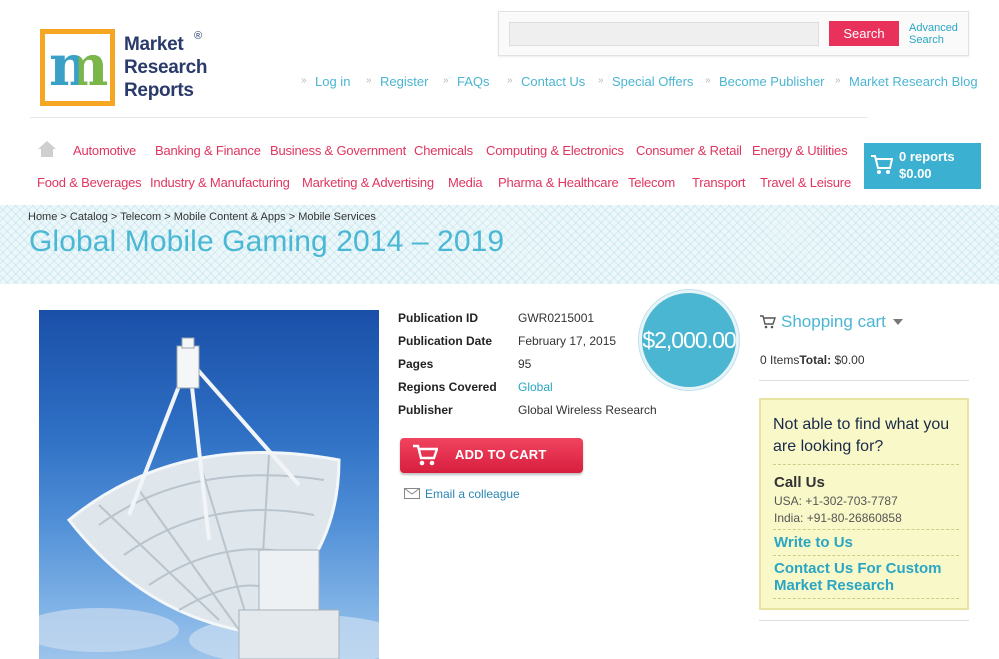 This screenshot has width=999, height=659. Describe the element at coordinates (104, 150) in the screenshot. I see `category-automotive: Automotive` at that location.